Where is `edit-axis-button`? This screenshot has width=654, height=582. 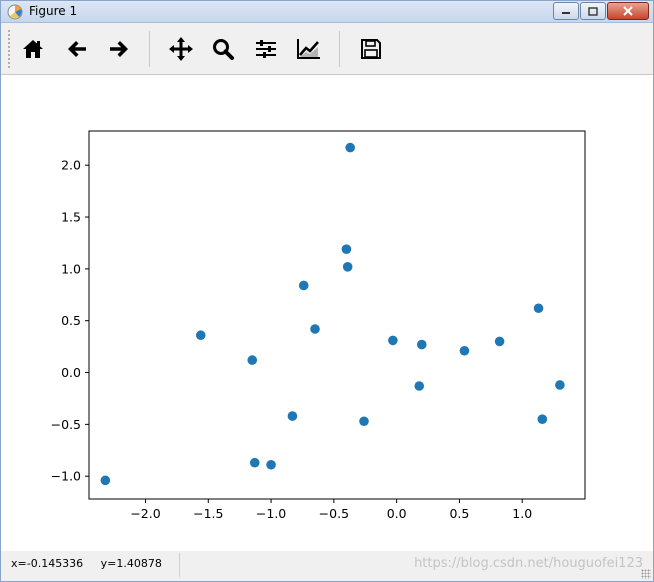
edit-axis-button is located at coordinates (309, 49).